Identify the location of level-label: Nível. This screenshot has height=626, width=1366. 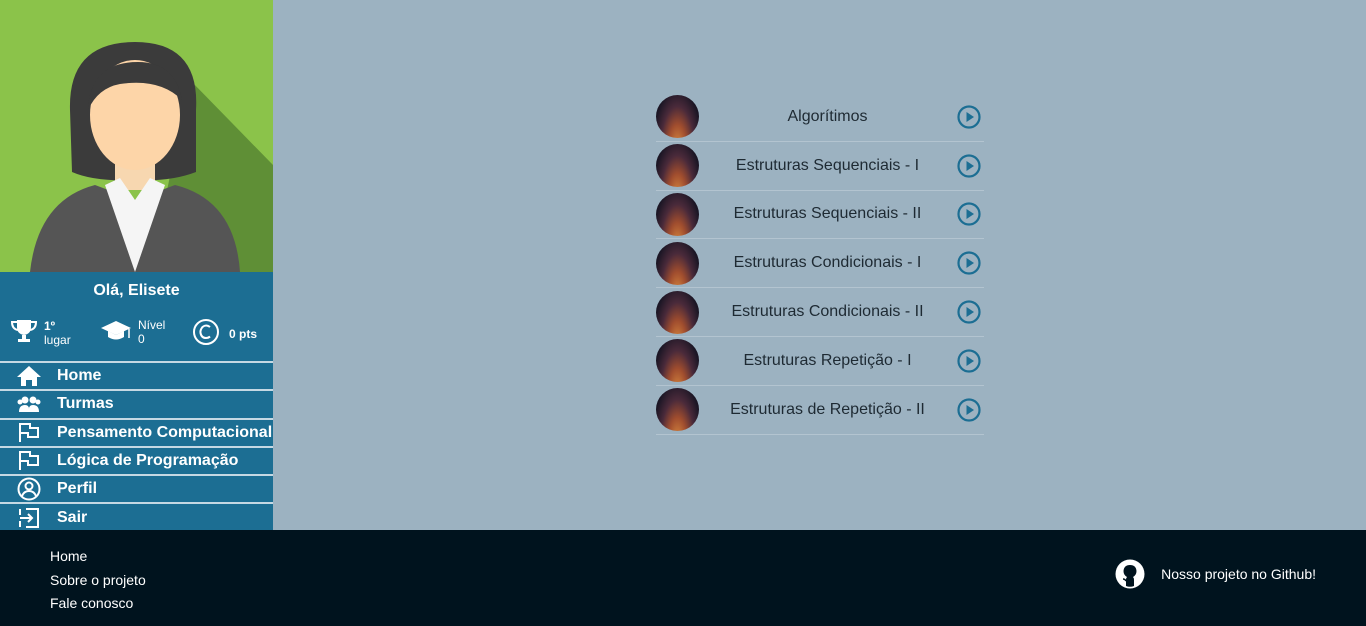
(152, 325).